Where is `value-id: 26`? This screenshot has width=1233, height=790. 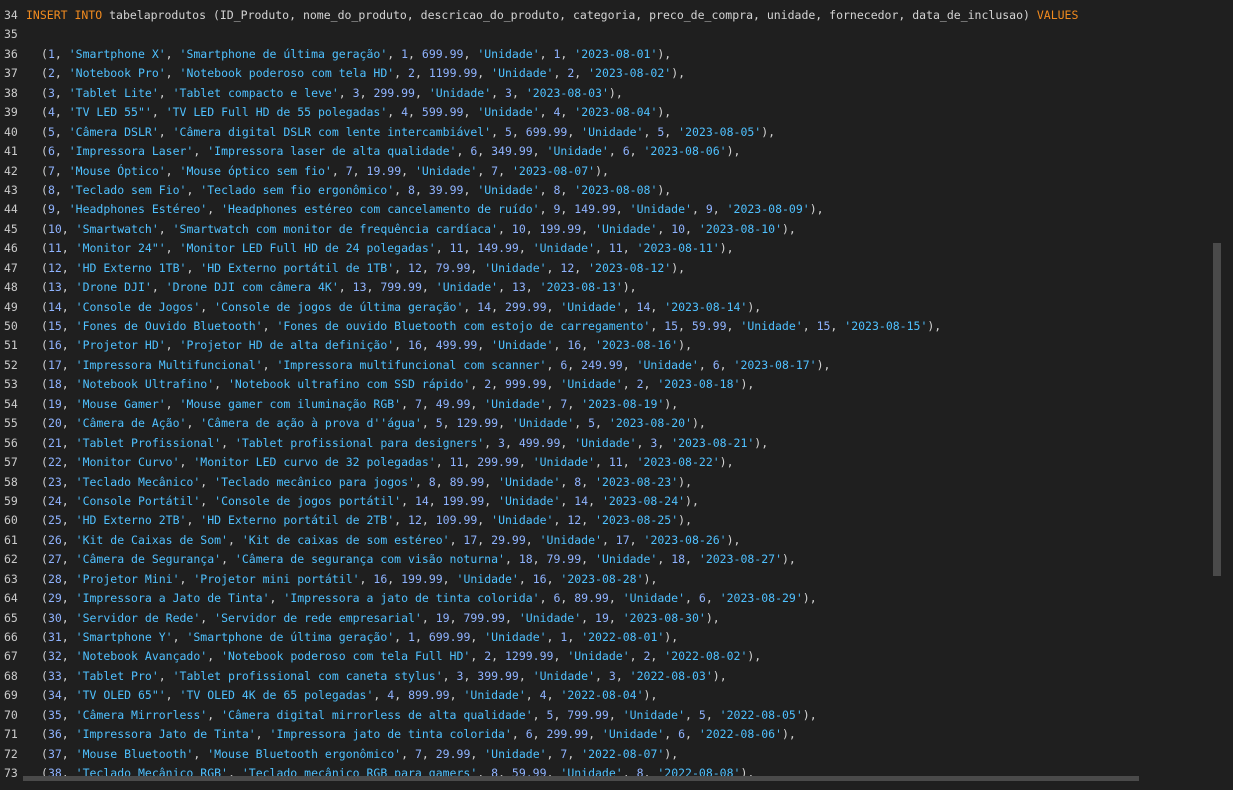
value-id: 26 is located at coordinates (54, 539).